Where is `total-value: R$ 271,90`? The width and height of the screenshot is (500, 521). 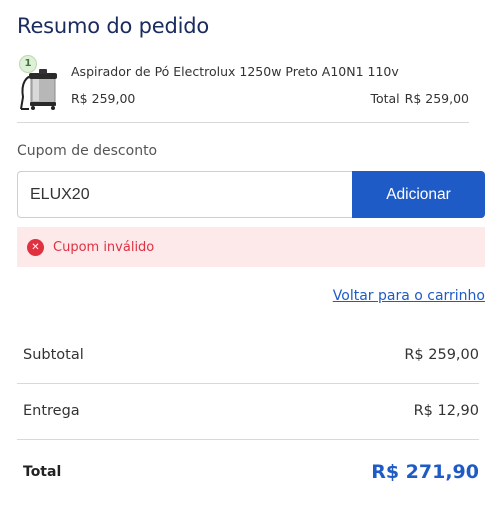 total-value: R$ 271,90 is located at coordinates (425, 472).